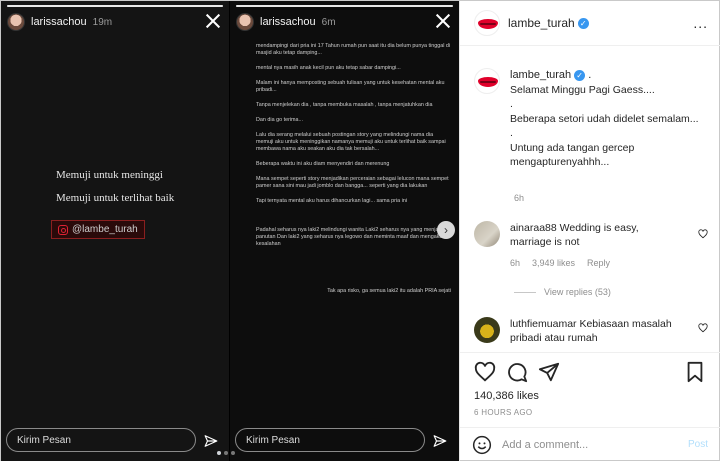  What do you see at coordinates (698, 444) in the screenshot?
I see `post-button: Post` at bounding box center [698, 444].